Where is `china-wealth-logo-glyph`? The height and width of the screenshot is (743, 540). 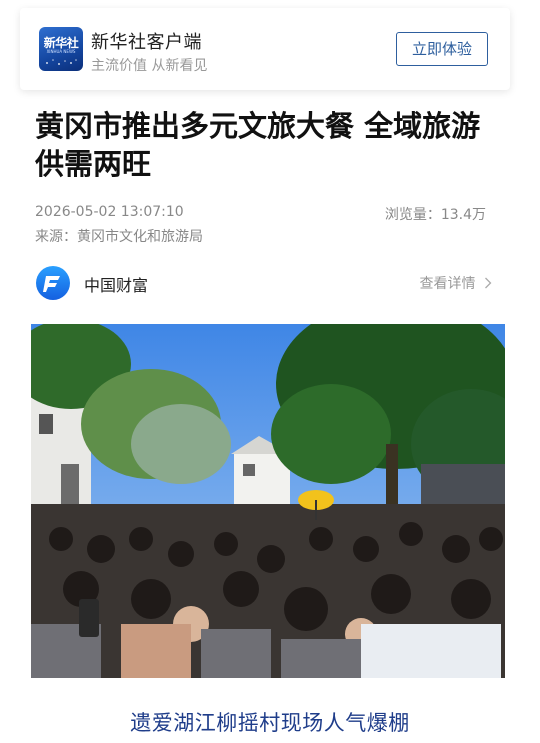
china-wealth-logo-glyph is located at coordinates (51, 284).